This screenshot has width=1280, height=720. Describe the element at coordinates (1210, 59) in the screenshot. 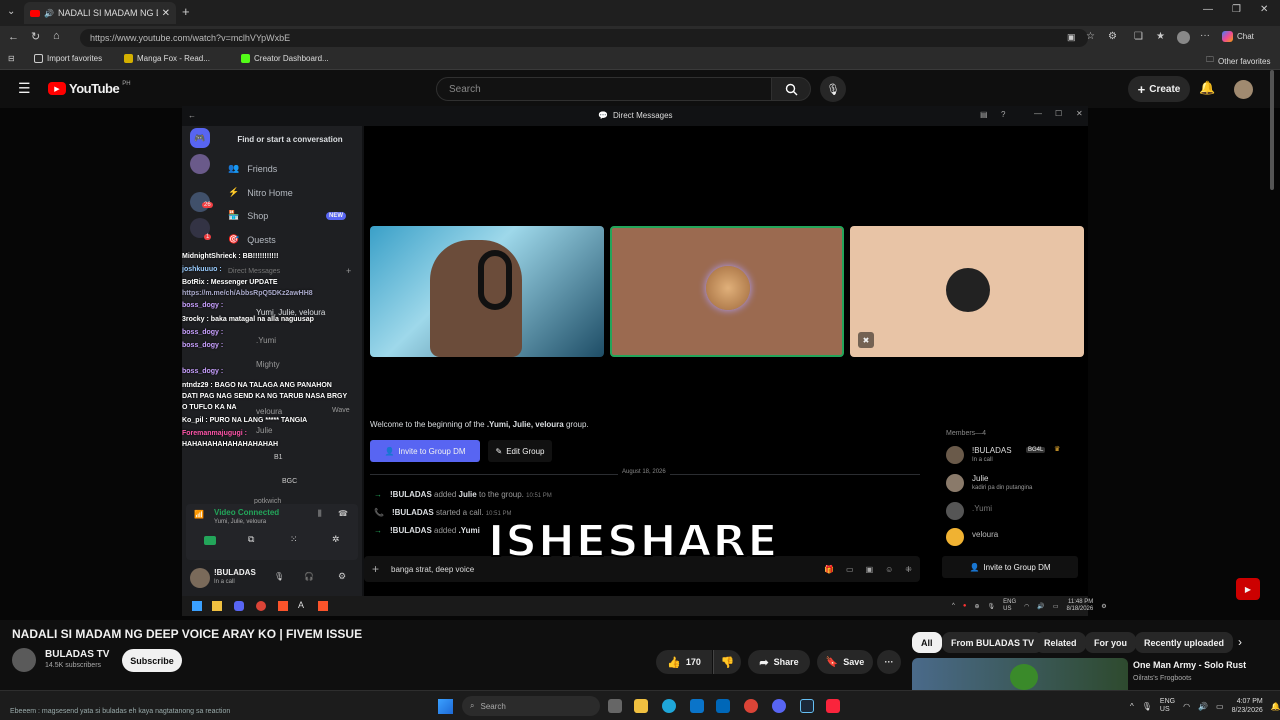

I see `folder-icon: 🗀` at that location.